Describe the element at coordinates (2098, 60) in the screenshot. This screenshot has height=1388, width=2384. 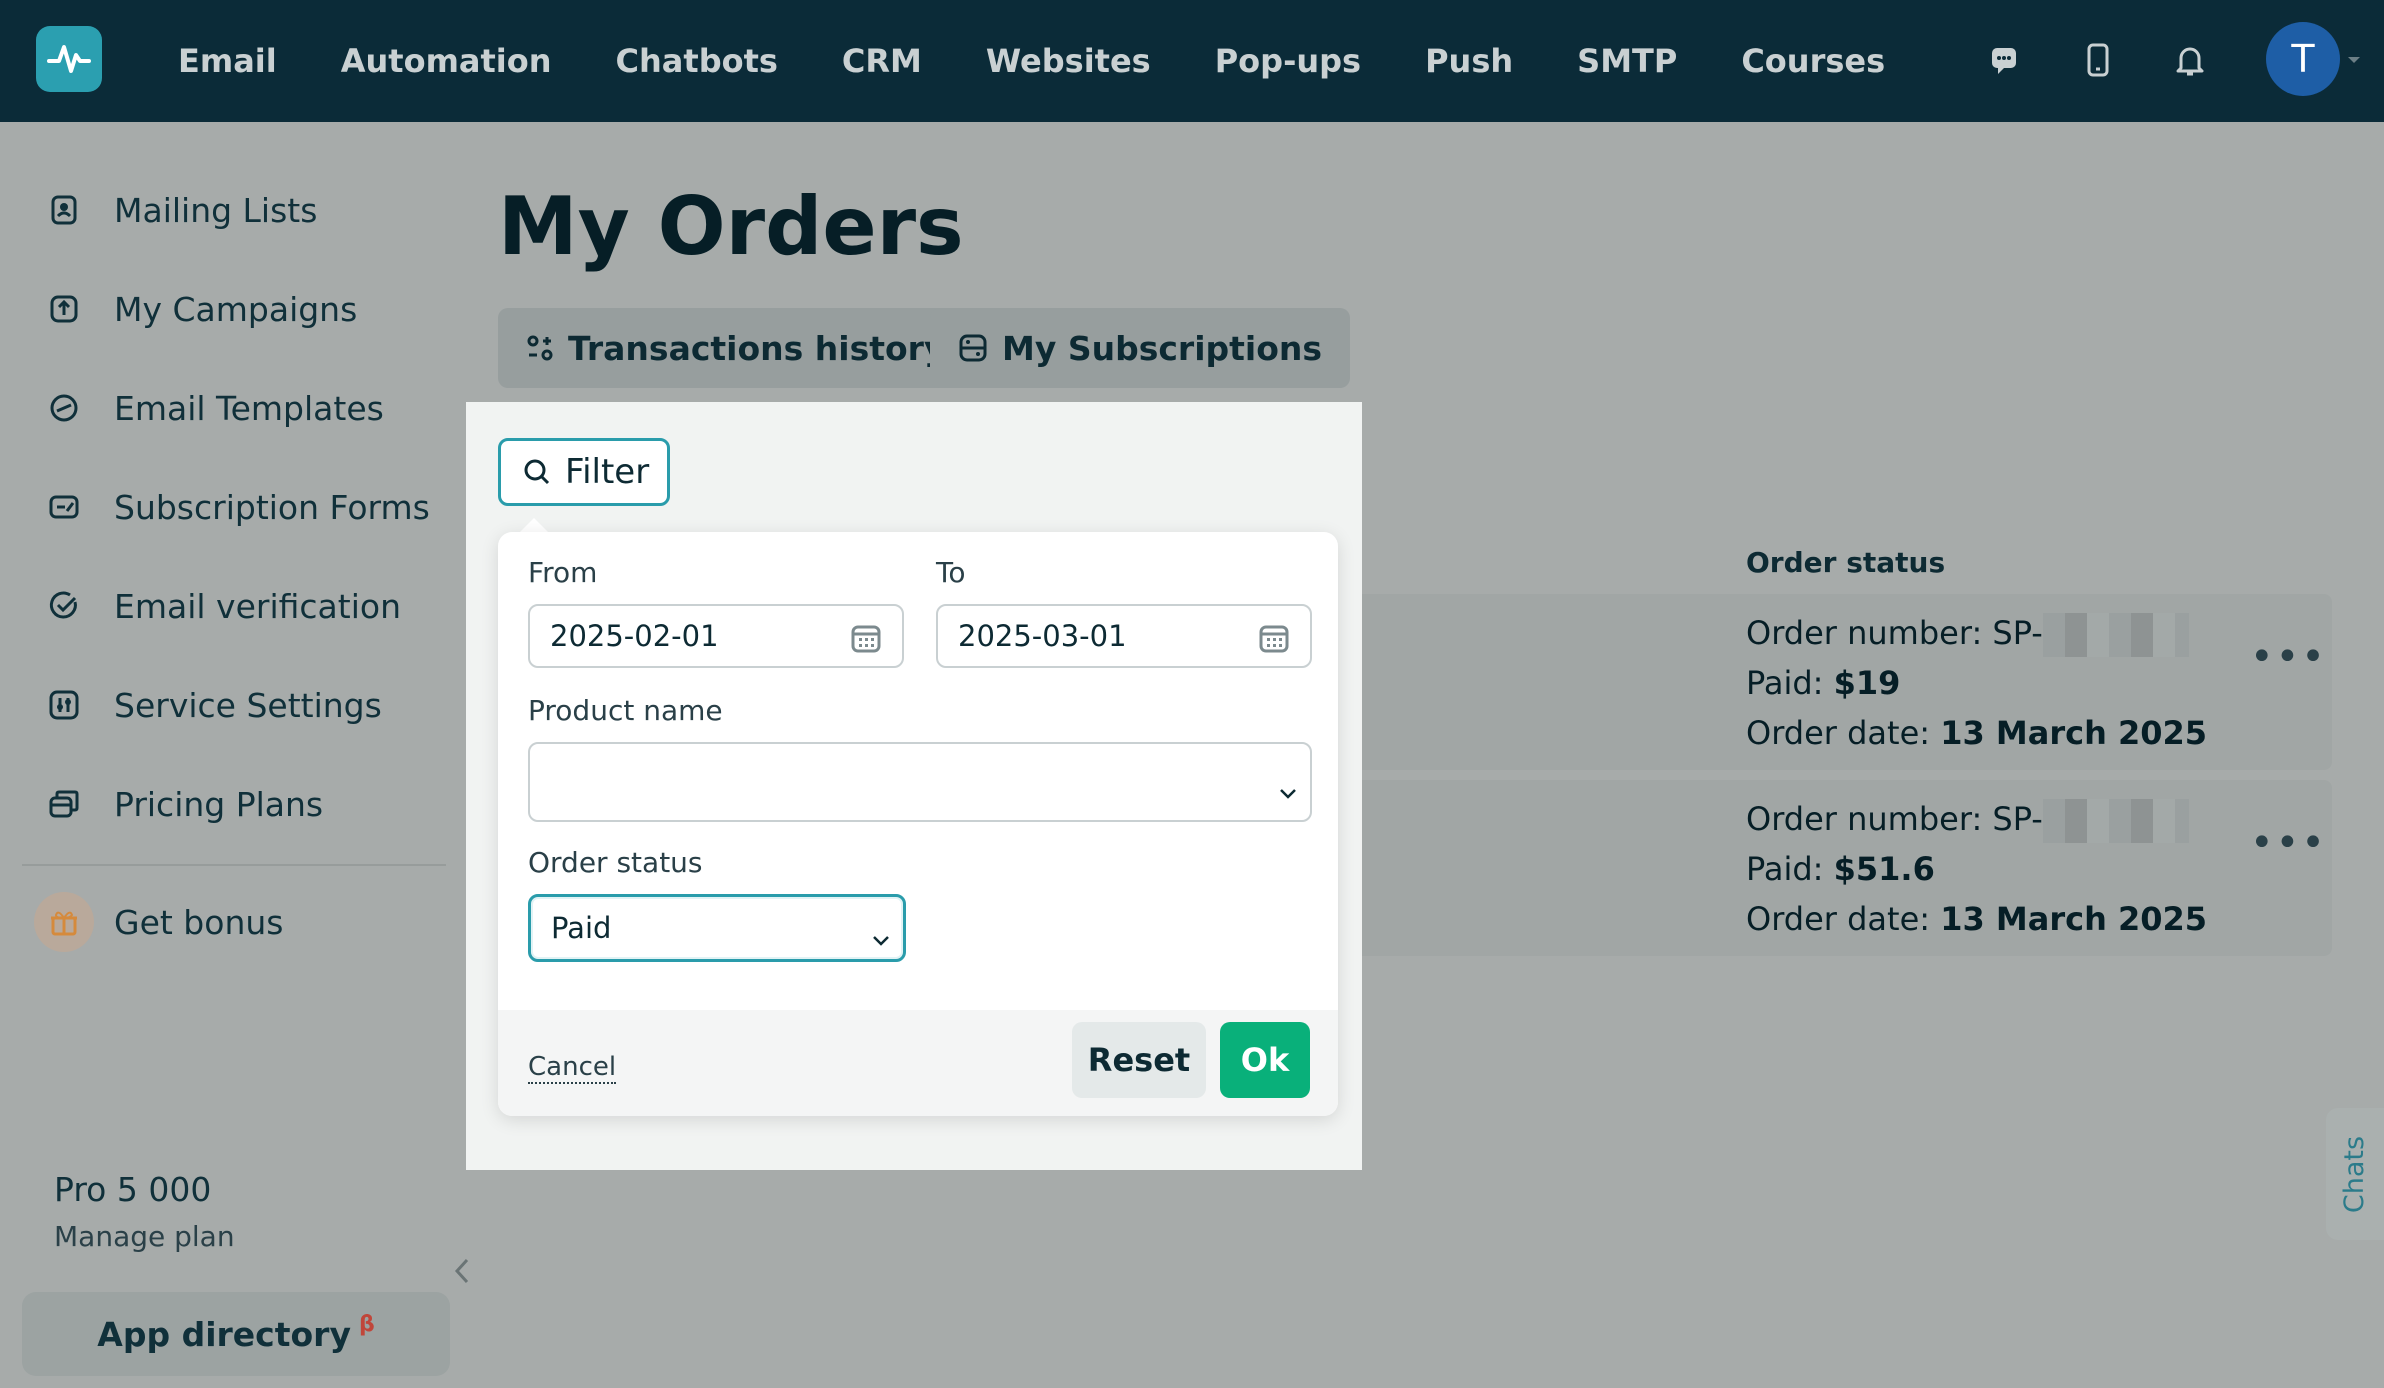
I see `mobile-icon` at that location.